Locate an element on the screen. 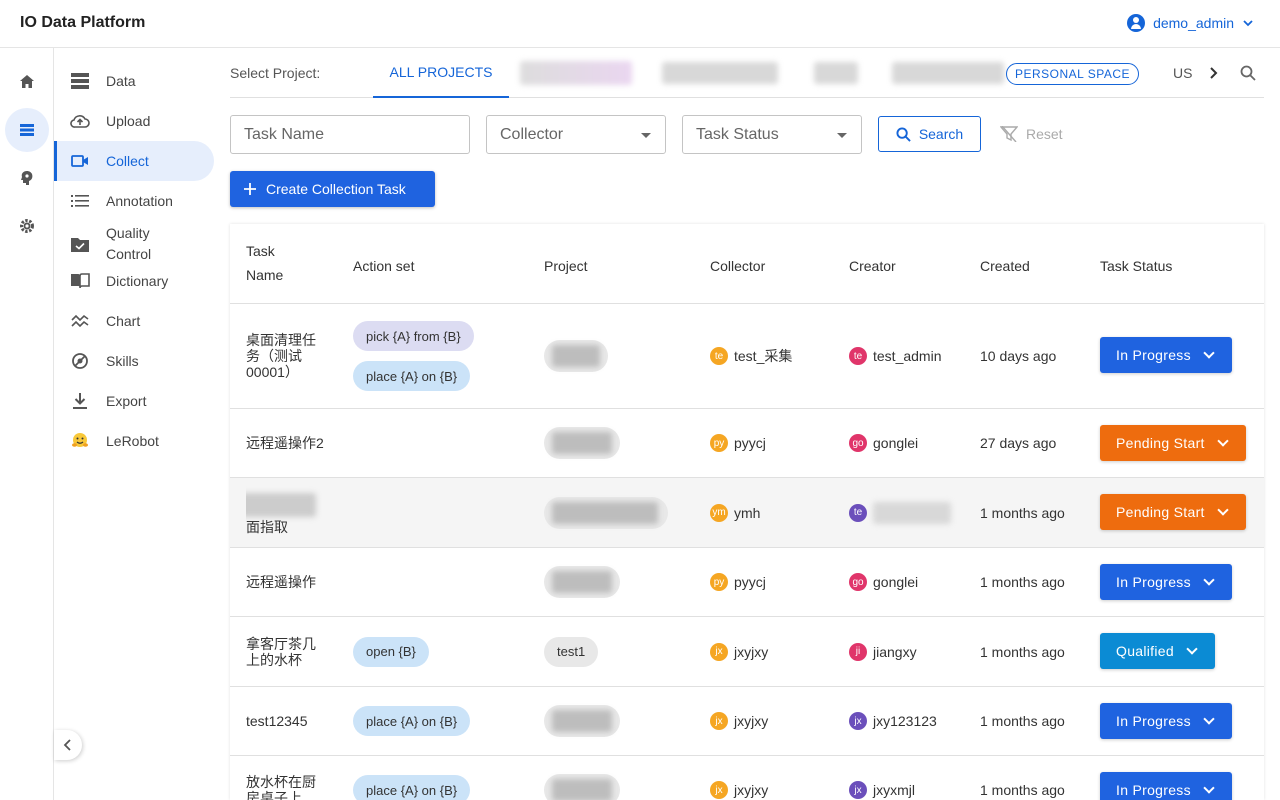  storage-icon is located at coordinates (27, 130).